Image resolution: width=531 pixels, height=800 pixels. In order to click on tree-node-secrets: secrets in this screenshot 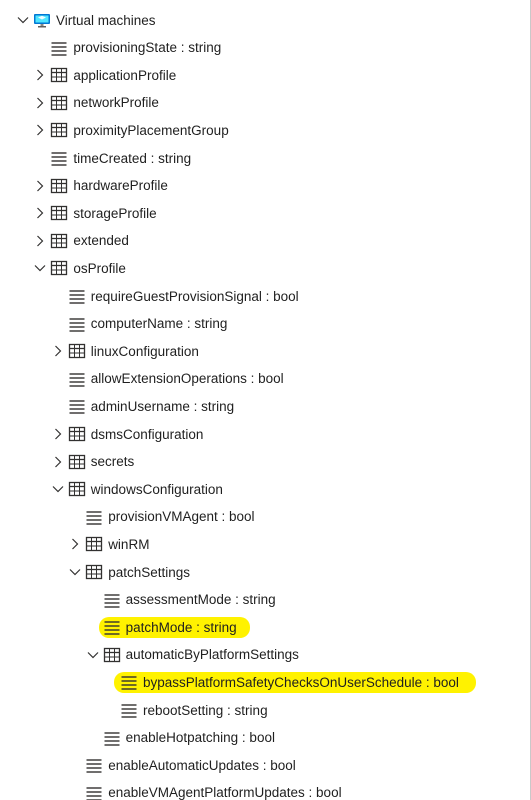, I will do `click(94, 462)`.